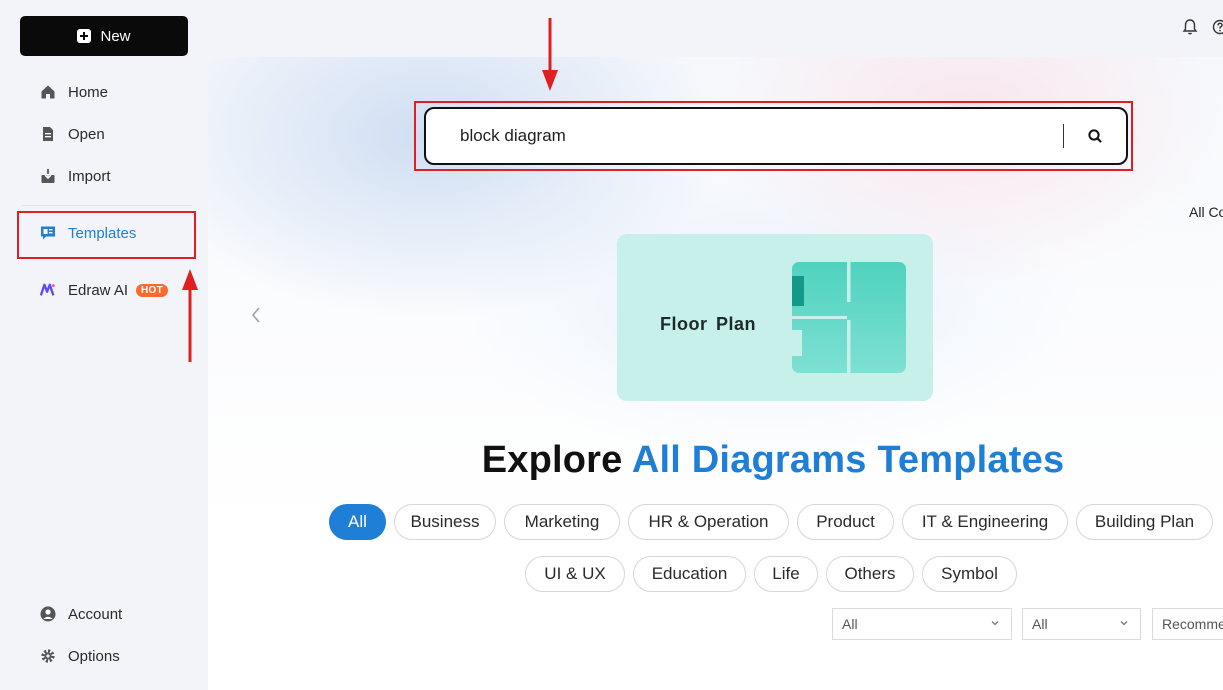 Image resolution: width=1223 pixels, height=690 pixels. What do you see at coordinates (744, 136) in the screenshot?
I see `search-input` at bounding box center [744, 136].